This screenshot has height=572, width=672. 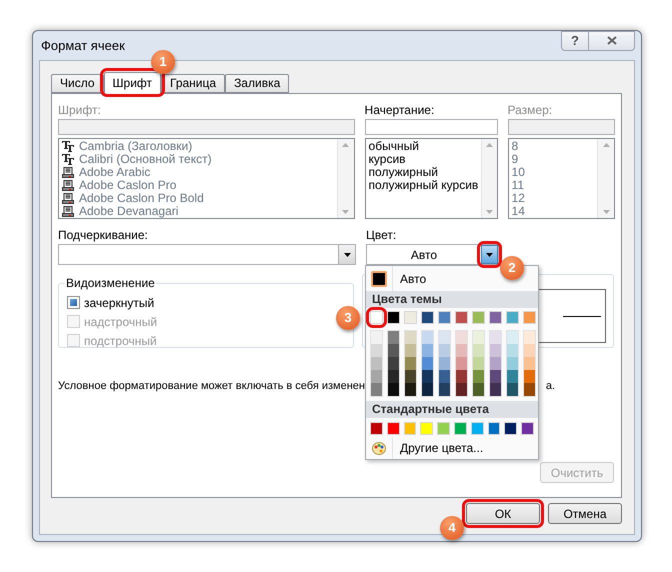 What do you see at coordinates (431, 127) in the screenshot?
I see `font-style-field` at bounding box center [431, 127].